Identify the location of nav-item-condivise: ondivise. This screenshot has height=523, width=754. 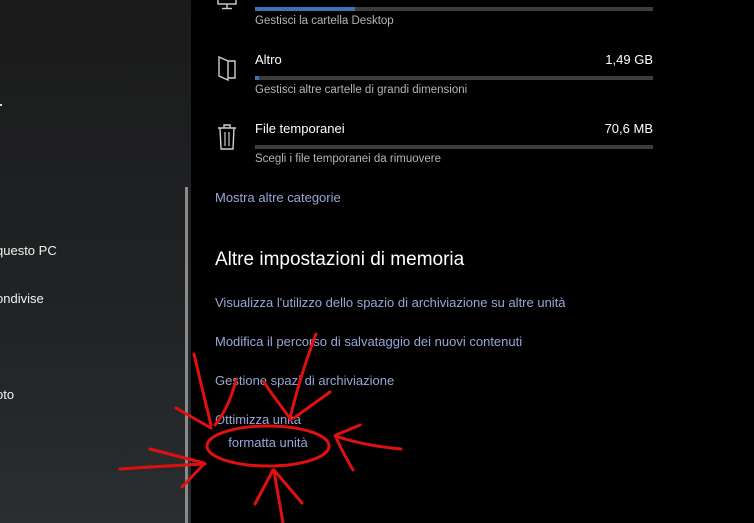
(22, 298).